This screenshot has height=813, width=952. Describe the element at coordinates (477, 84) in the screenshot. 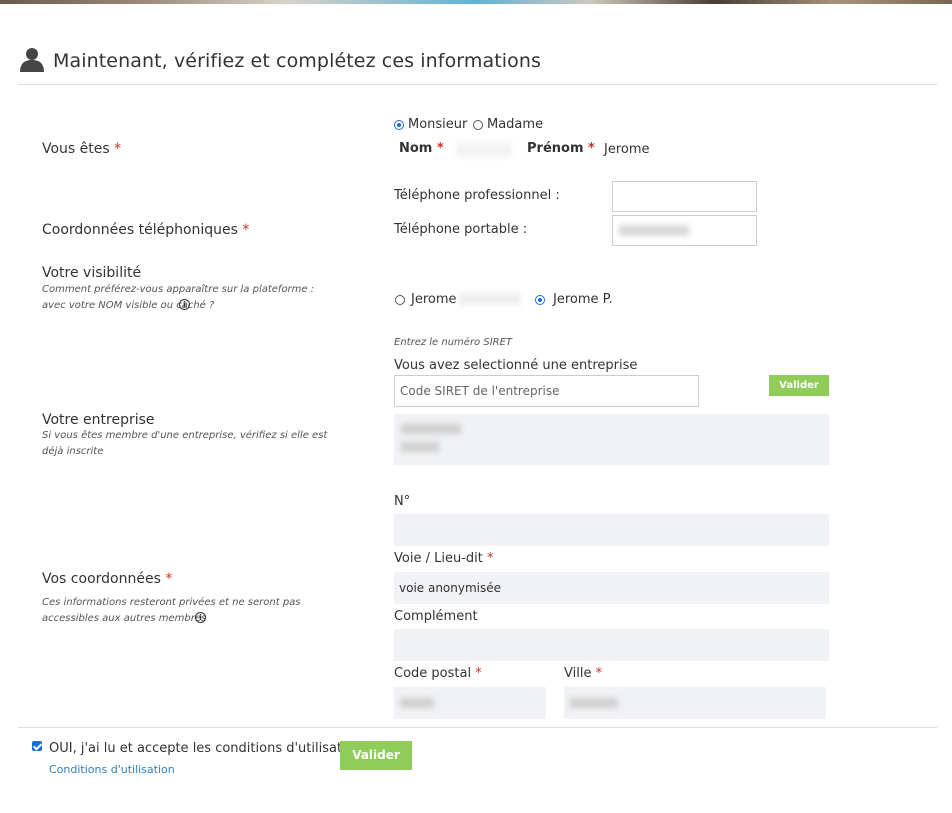

I see `title-divider` at that location.